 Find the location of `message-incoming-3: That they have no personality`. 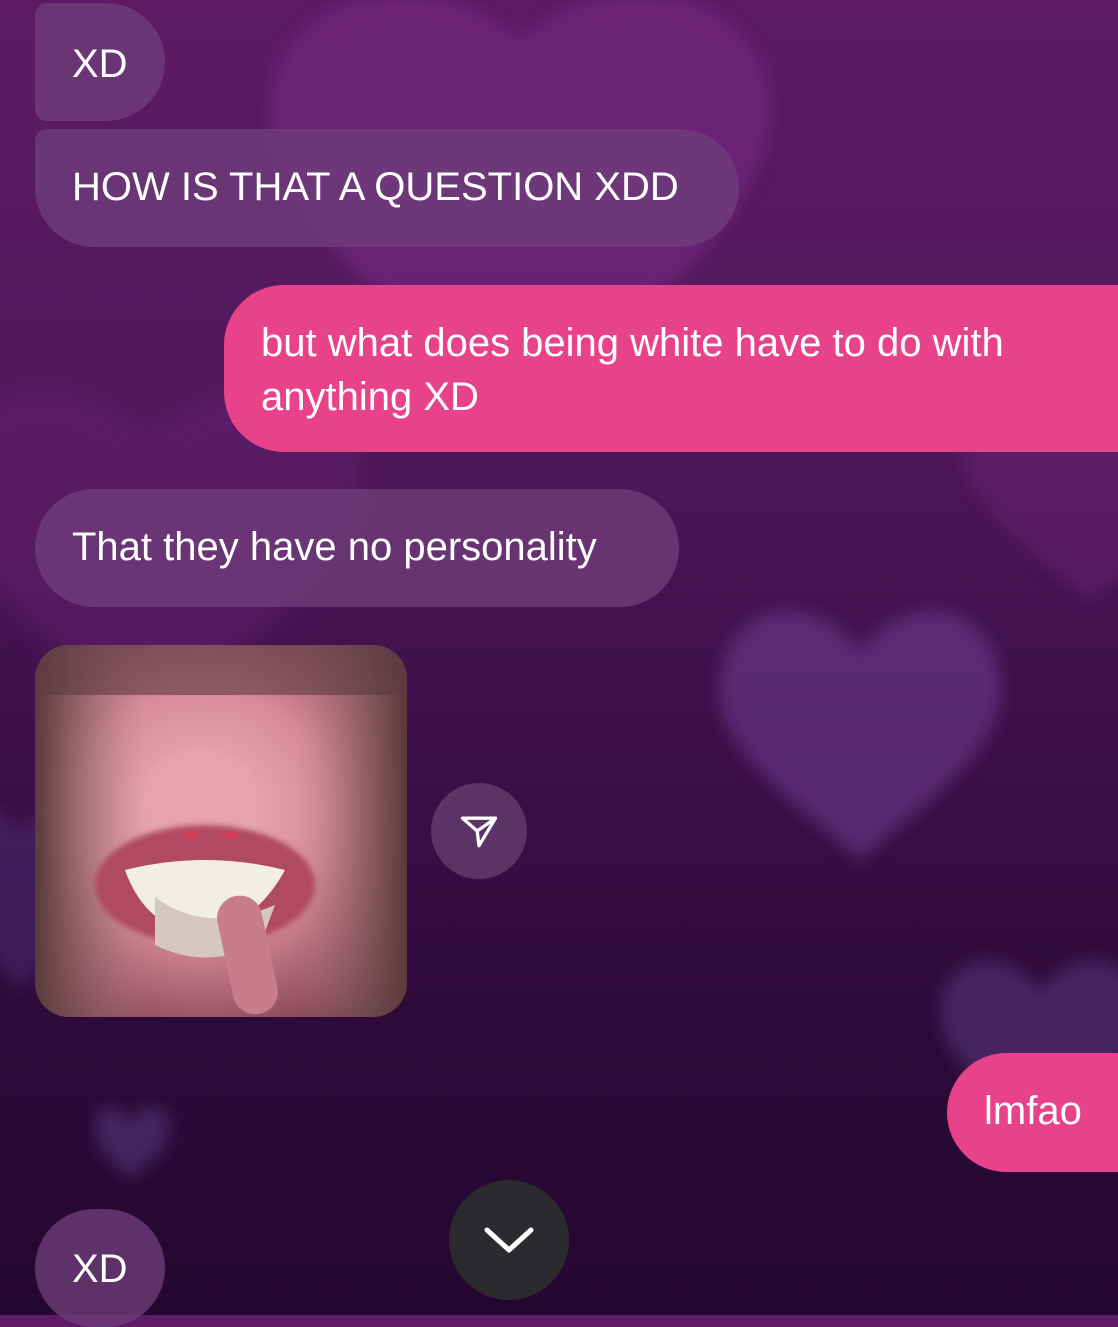

message-incoming-3: That they have no personality is located at coordinates (357, 548).